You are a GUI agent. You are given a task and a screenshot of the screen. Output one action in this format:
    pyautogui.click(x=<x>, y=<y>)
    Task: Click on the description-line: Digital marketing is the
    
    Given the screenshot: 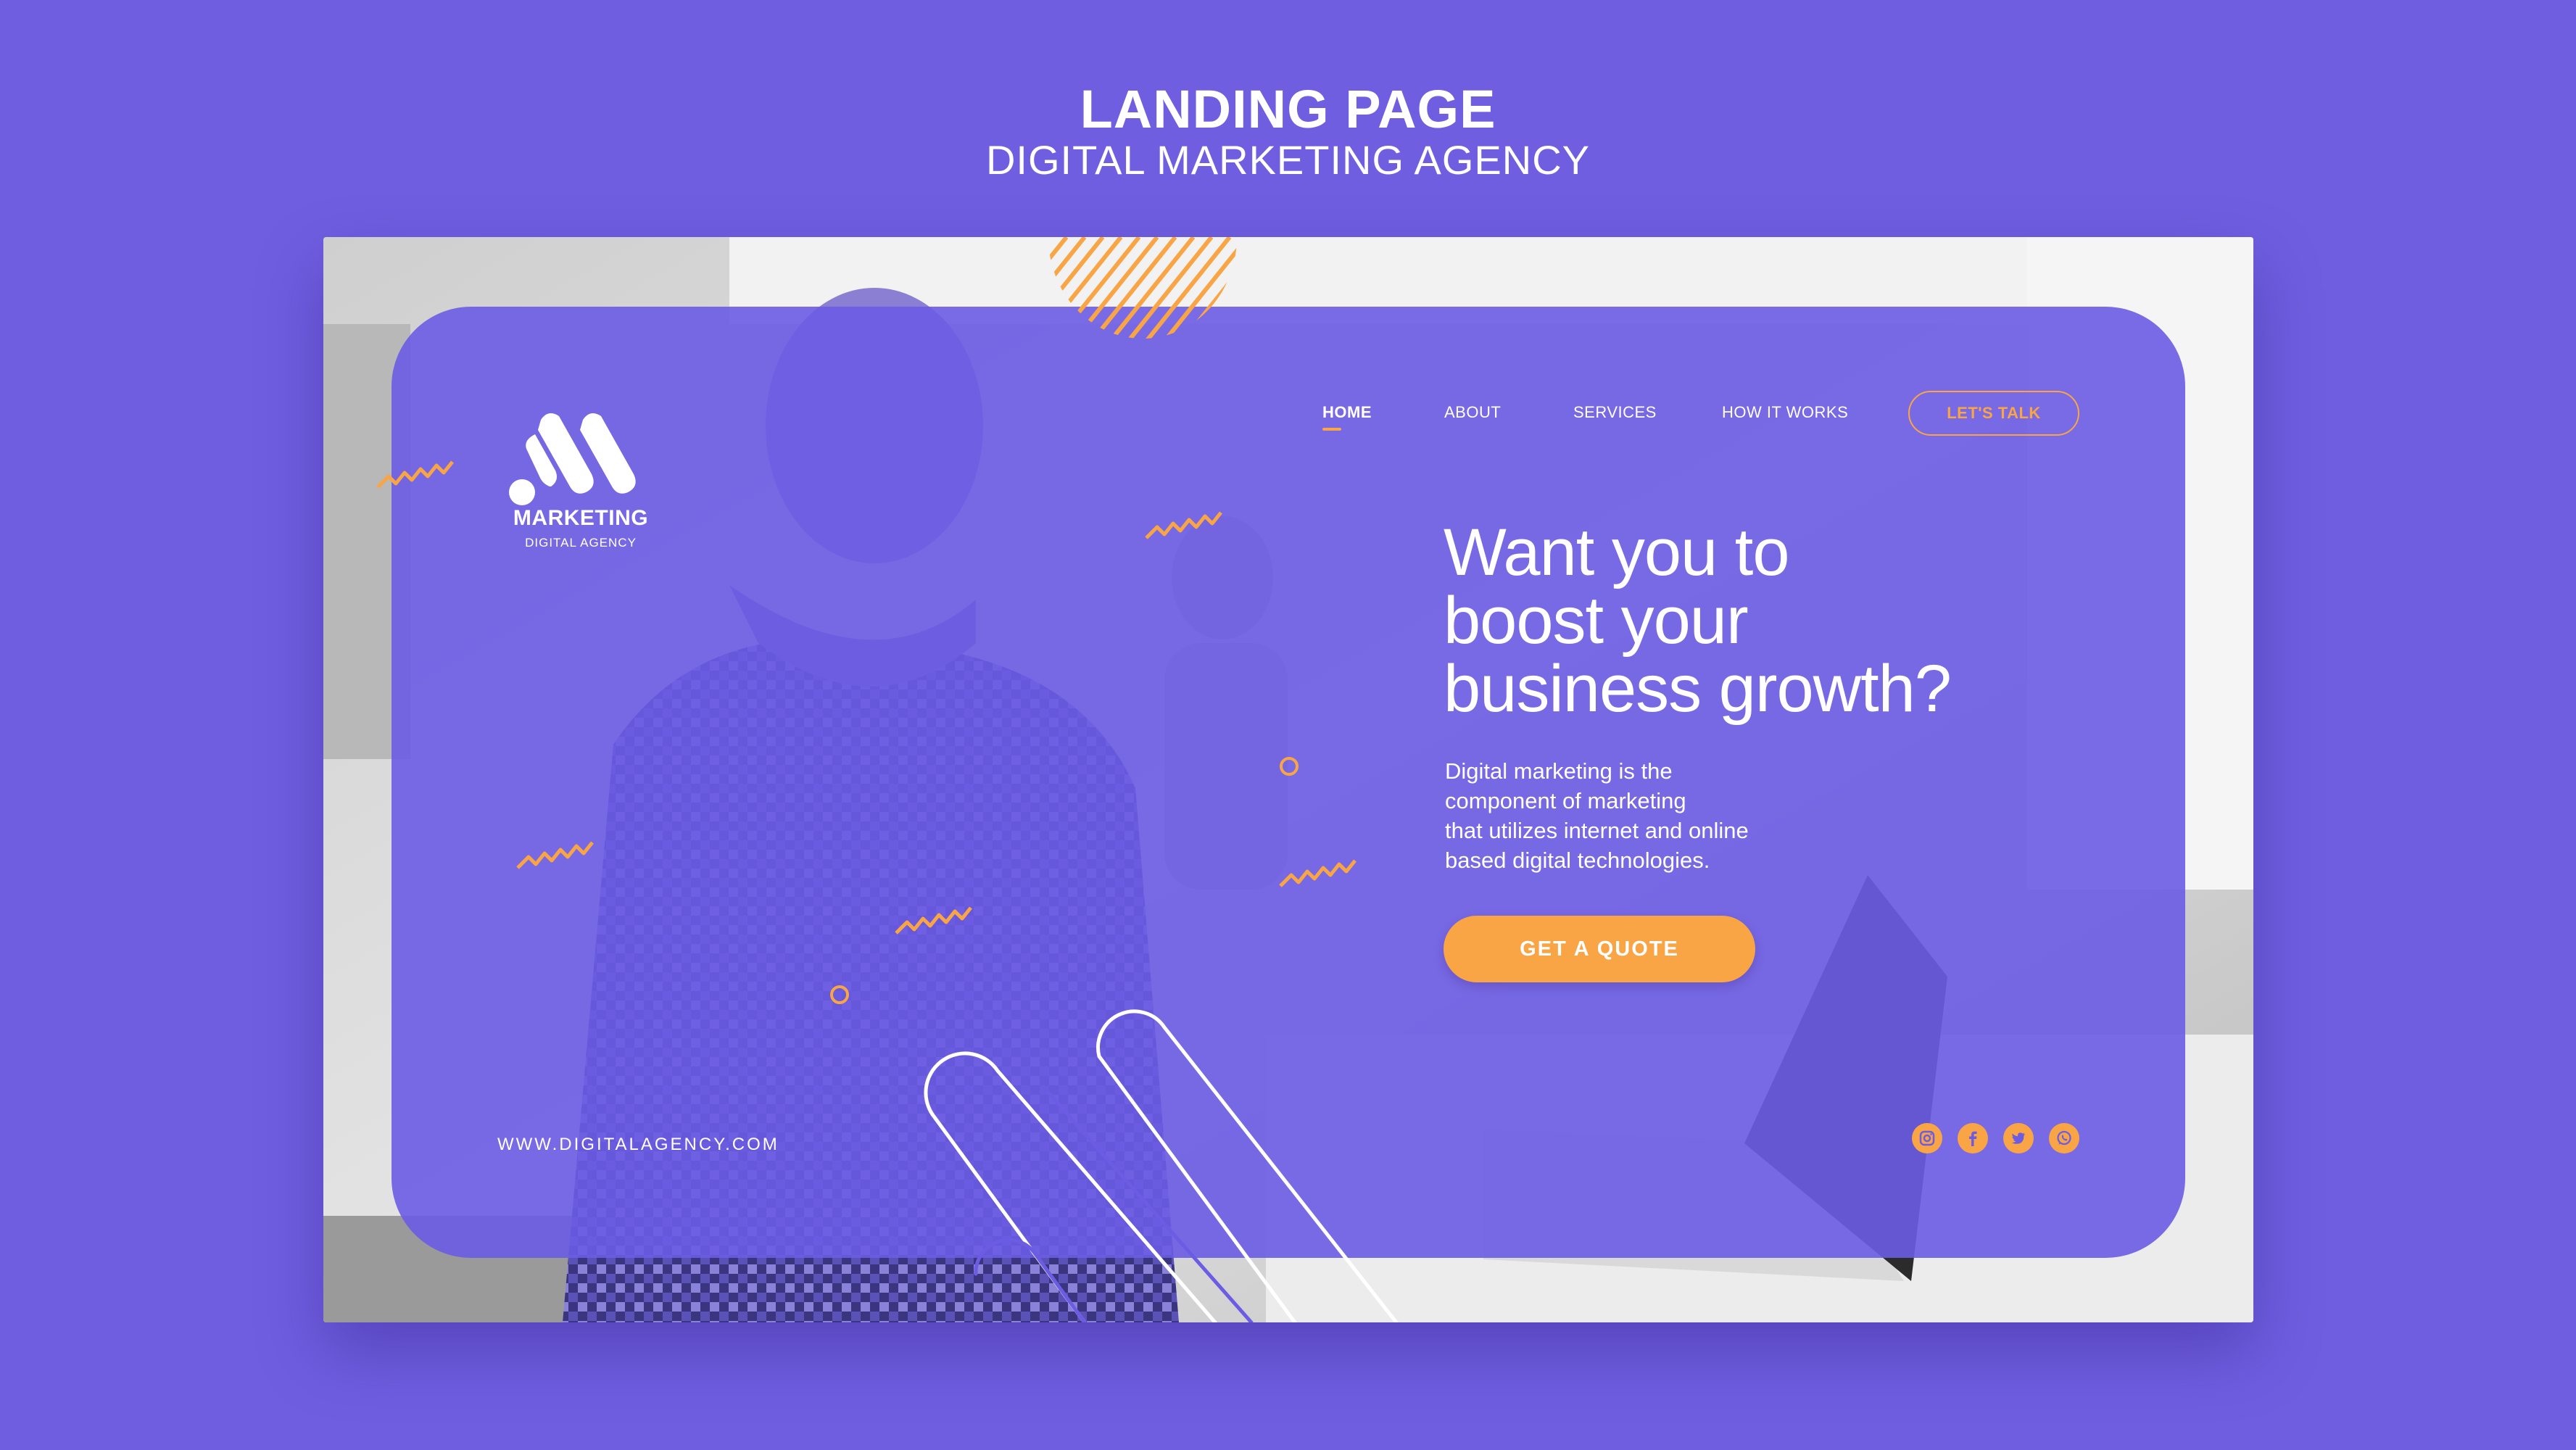 What is the action you would take?
    pyautogui.click(x=1559, y=771)
    